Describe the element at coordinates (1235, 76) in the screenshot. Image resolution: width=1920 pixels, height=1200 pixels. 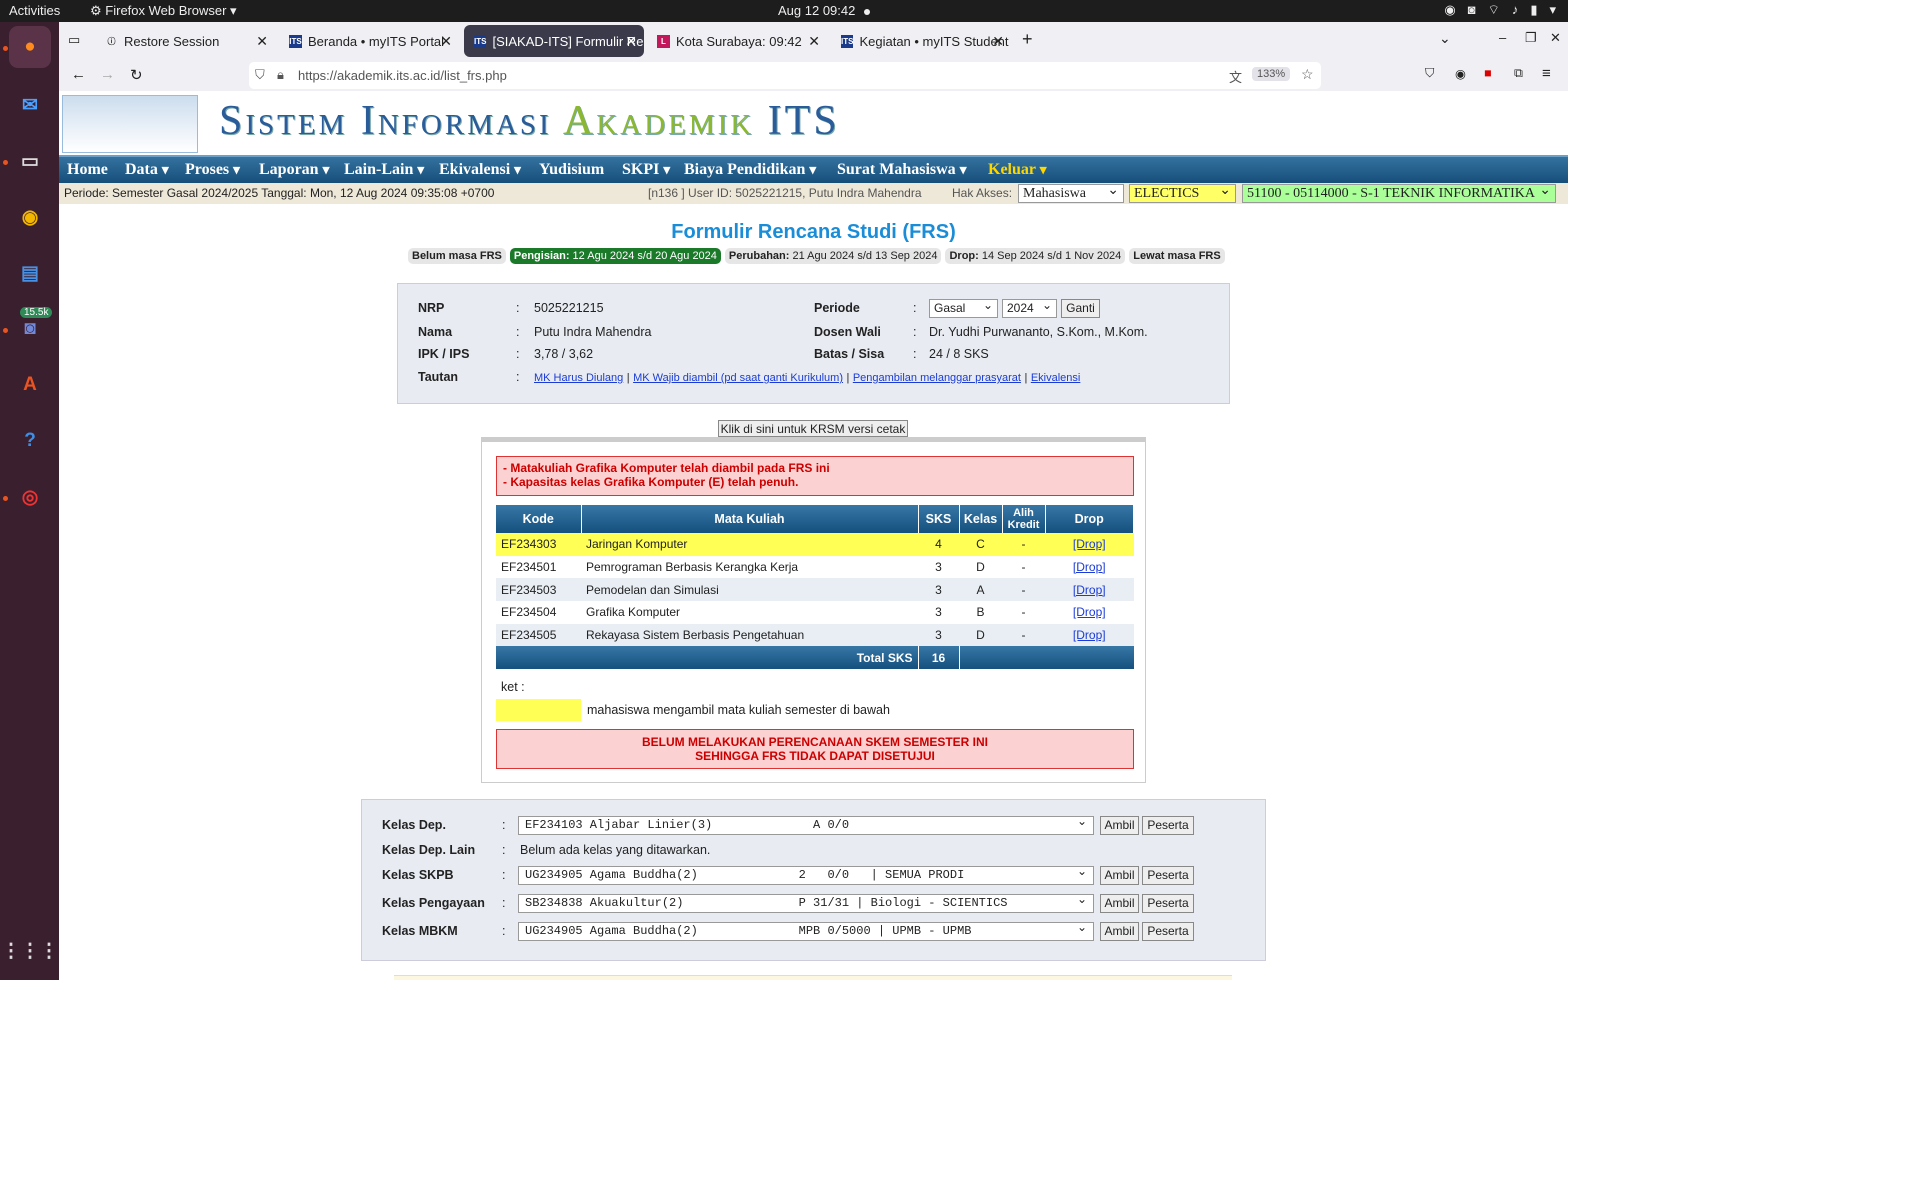
I see `translate-icon: 文` at that location.